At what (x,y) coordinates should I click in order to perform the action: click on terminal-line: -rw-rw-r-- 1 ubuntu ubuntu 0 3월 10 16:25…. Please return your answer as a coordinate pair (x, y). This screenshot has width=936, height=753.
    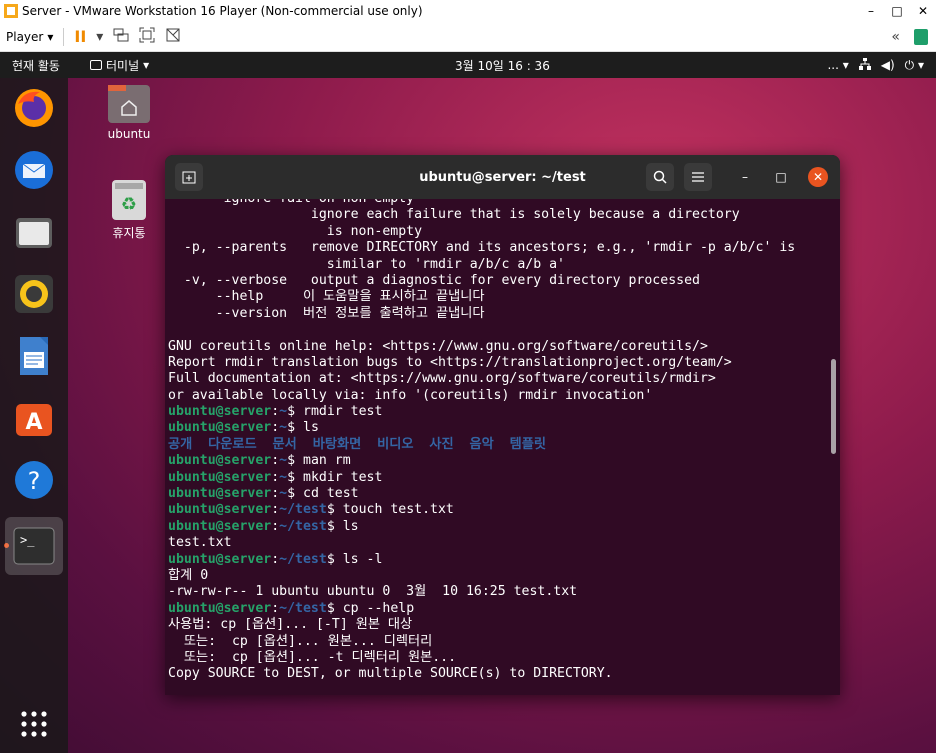
    Looking at the image, I should click on (481, 592).